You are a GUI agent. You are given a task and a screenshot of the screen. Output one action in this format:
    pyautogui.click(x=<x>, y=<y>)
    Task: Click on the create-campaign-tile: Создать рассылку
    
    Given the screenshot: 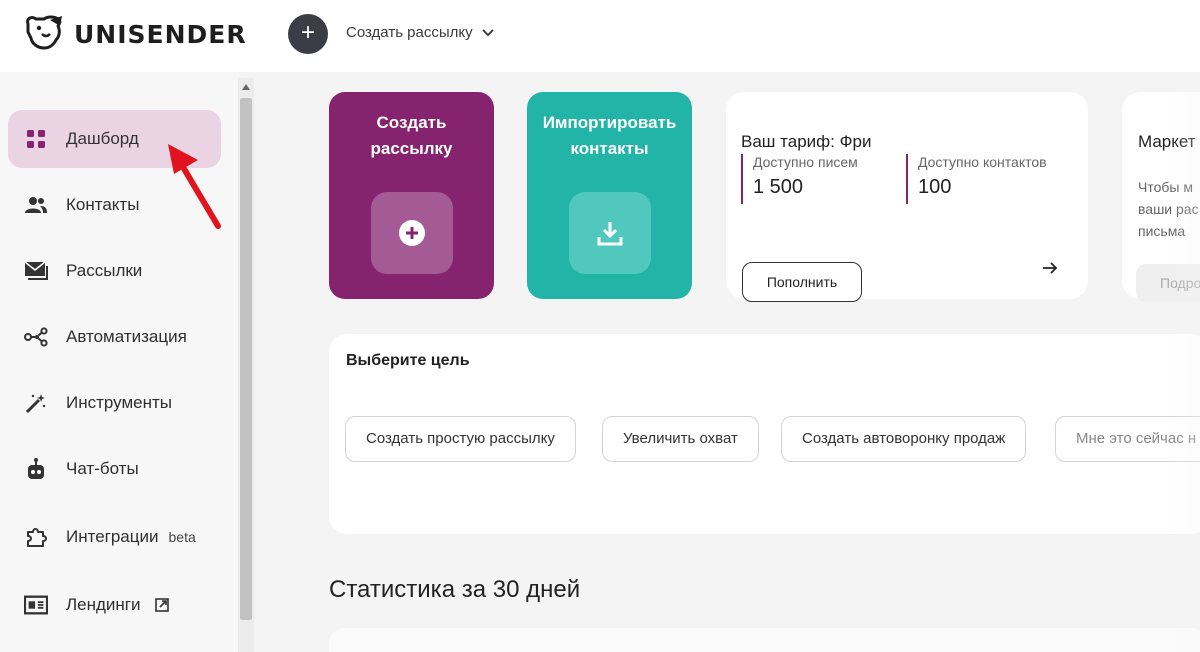 What is the action you would take?
    pyautogui.click(x=411, y=195)
    